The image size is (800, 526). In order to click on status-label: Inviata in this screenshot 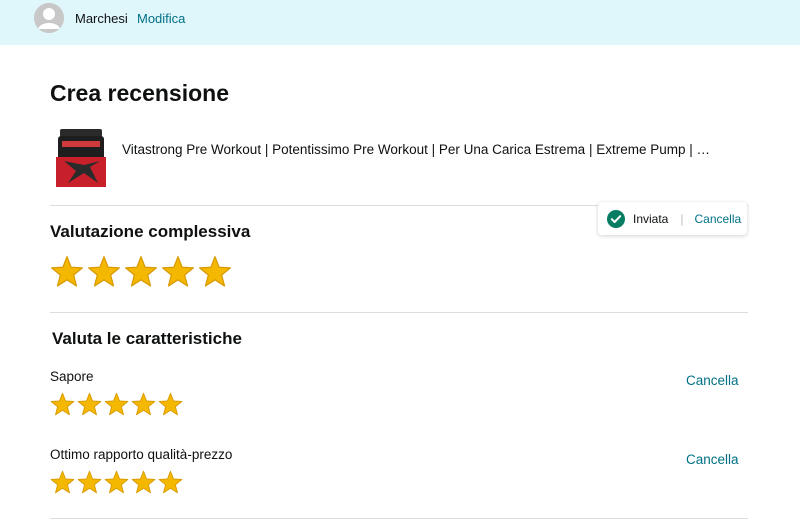, I will do `click(651, 218)`.